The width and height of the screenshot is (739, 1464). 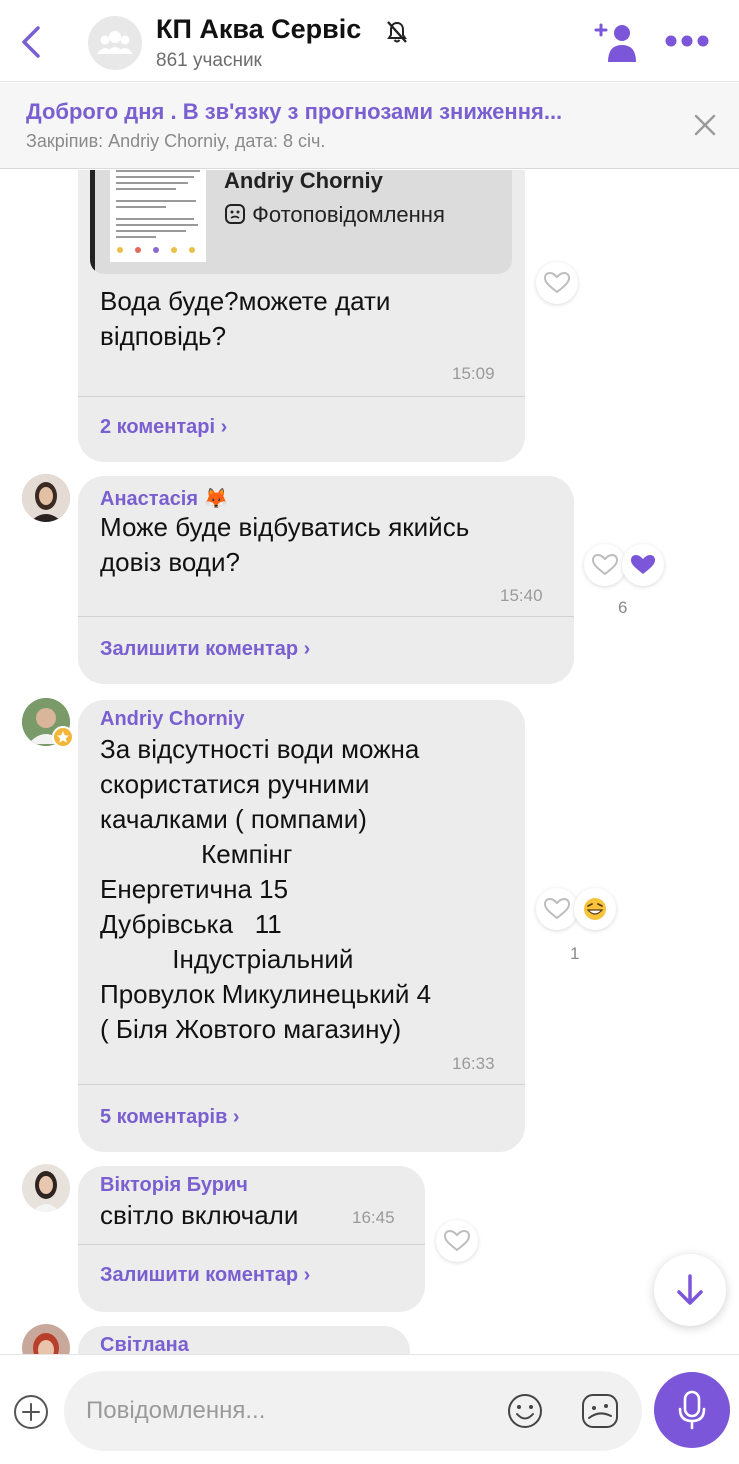 I want to click on photo-icon, so click(x=235, y=214).